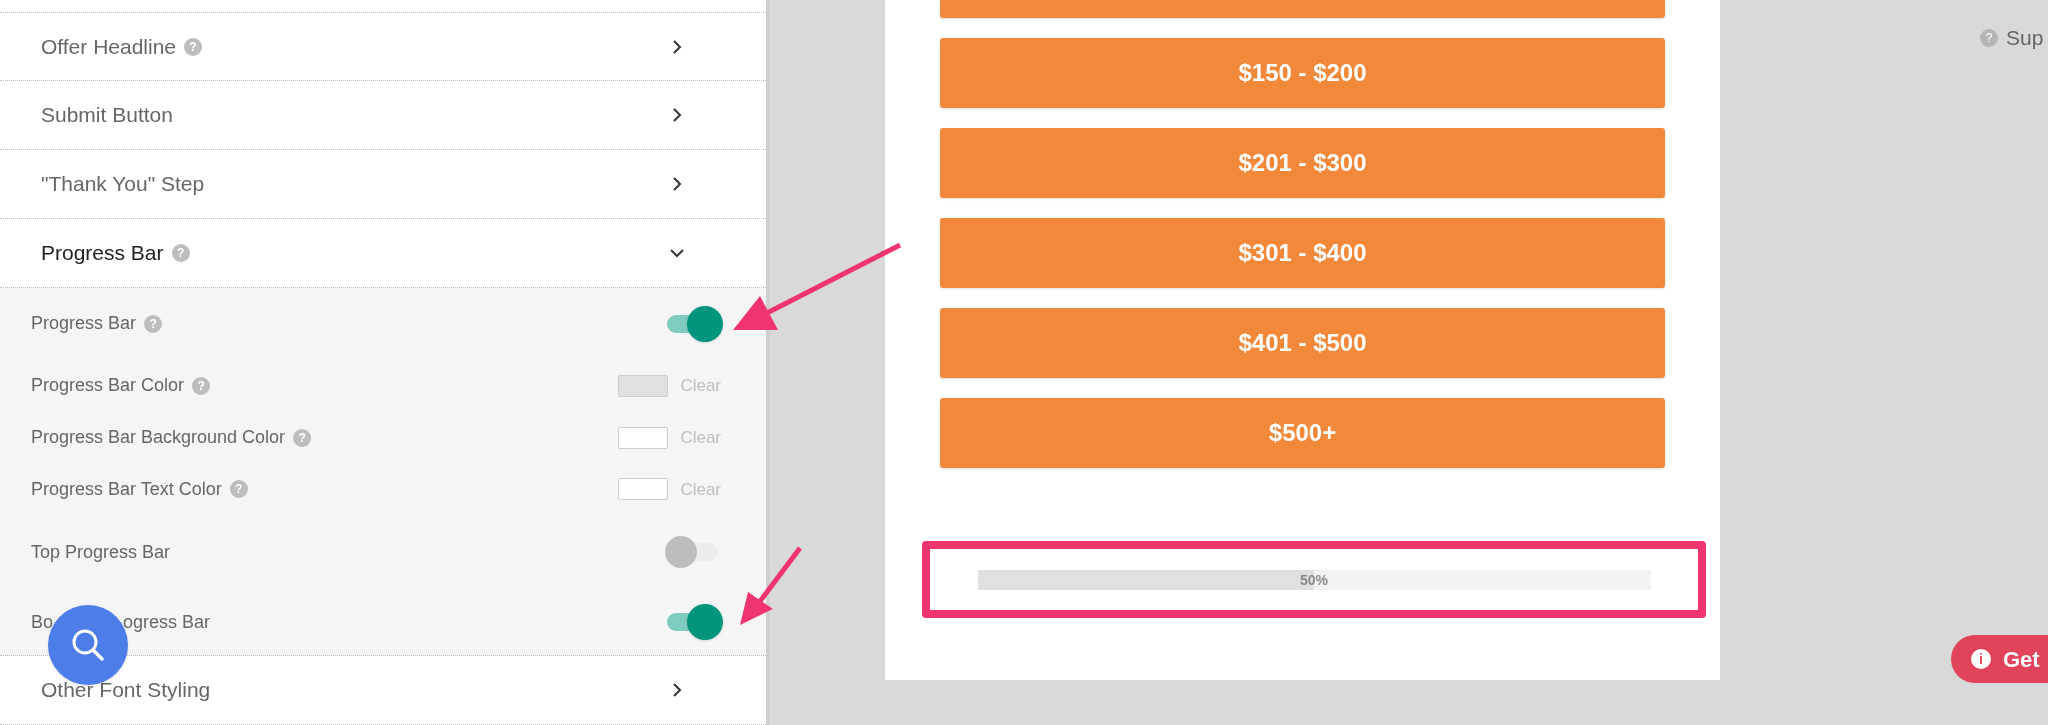 The width and height of the screenshot is (2048, 725). Describe the element at coordinates (107, 115) in the screenshot. I see `section-title: Submit Button` at that location.